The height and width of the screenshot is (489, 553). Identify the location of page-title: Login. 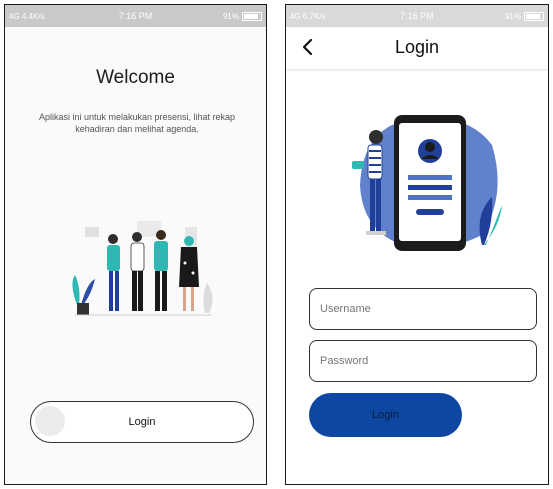
(417, 47).